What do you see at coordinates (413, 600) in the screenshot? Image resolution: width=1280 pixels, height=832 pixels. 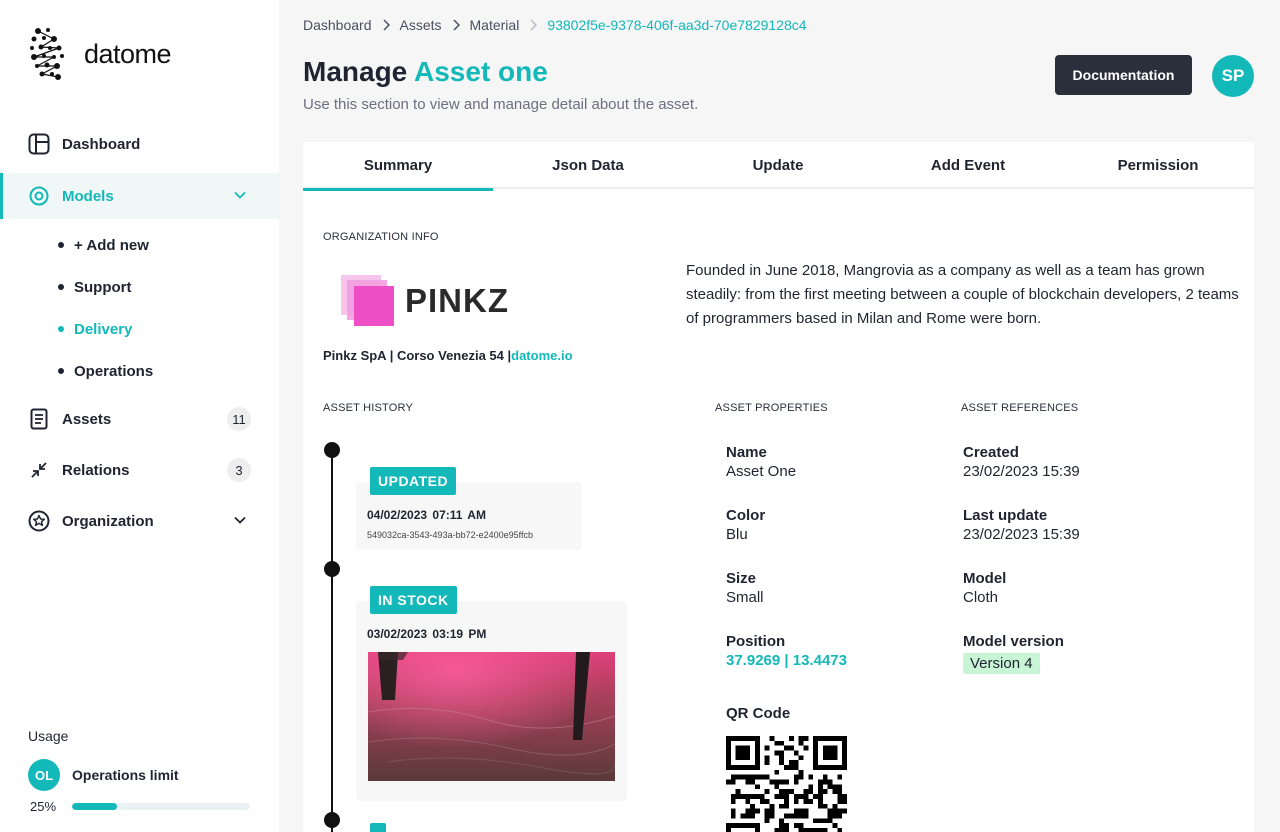 I see `event-status-badge: IN STOCK` at bounding box center [413, 600].